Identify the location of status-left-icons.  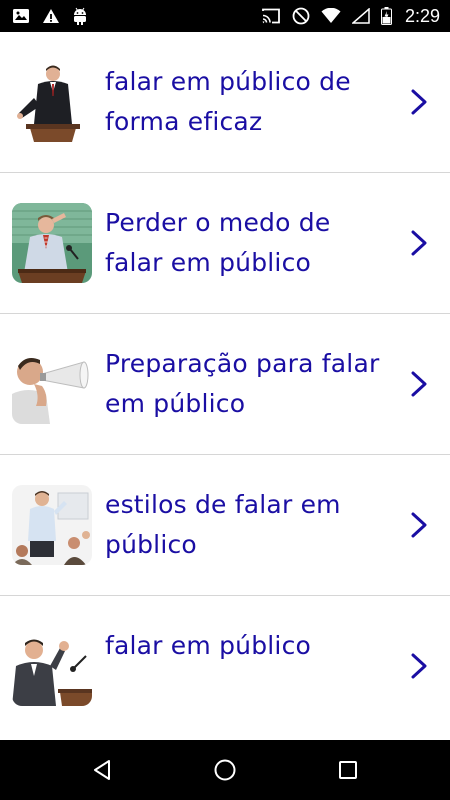
(50, 16).